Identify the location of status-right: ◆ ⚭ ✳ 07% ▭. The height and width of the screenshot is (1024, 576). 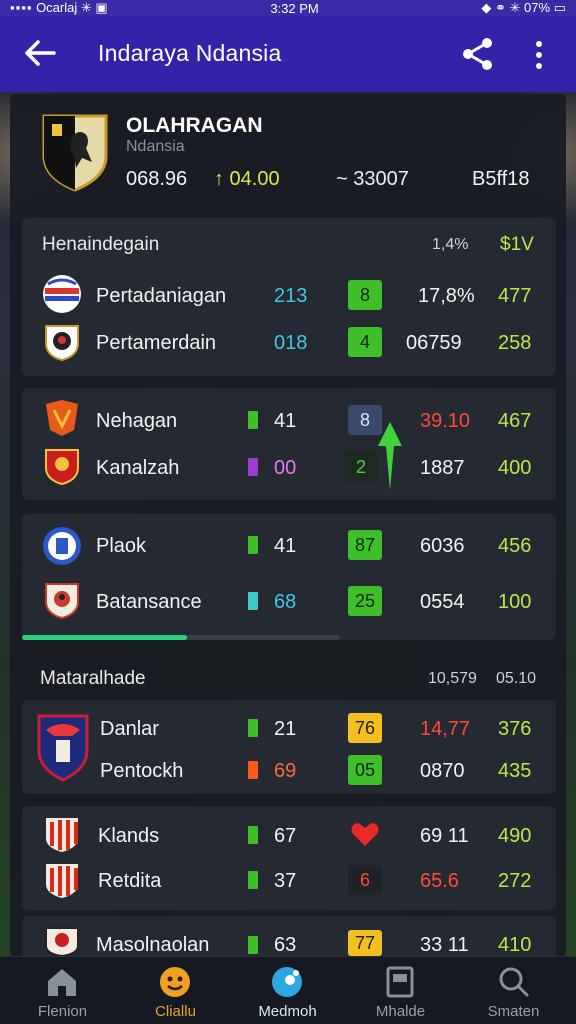
(523, 7).